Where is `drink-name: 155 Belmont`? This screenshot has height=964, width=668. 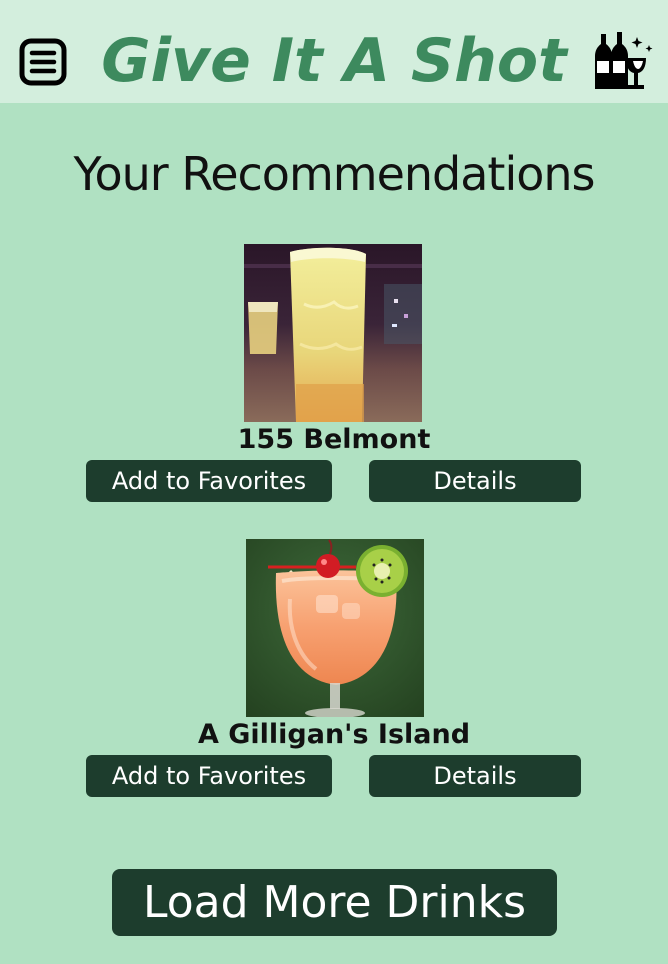 drink-name: 155 Belmont is located at coordinates (334, 439).